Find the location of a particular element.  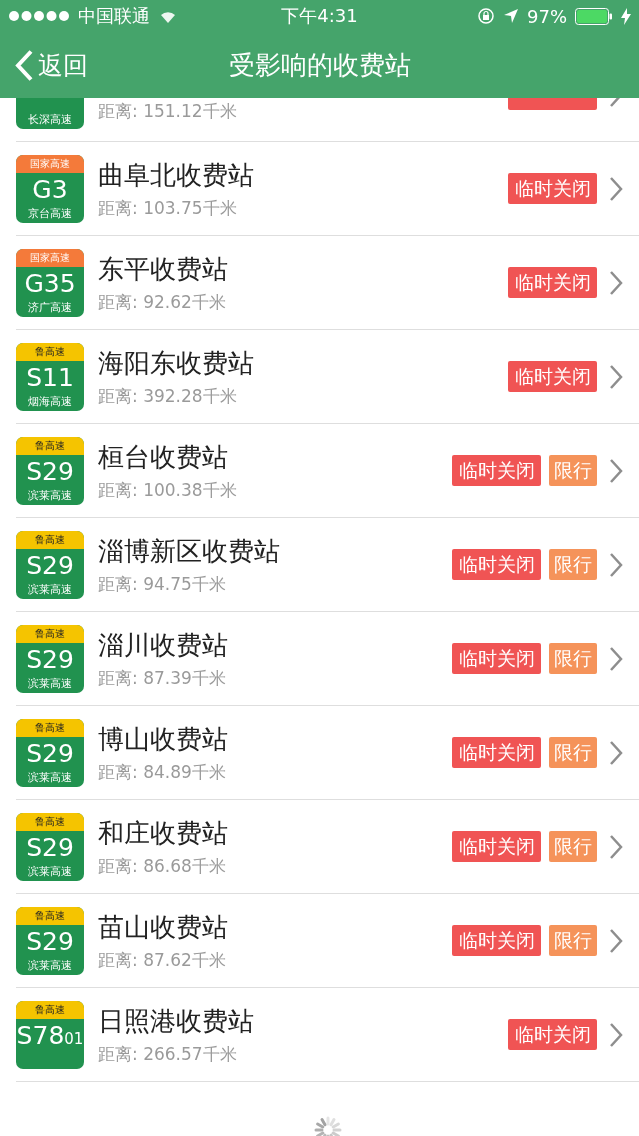

battery-icon is located at coordinates (594, 16).